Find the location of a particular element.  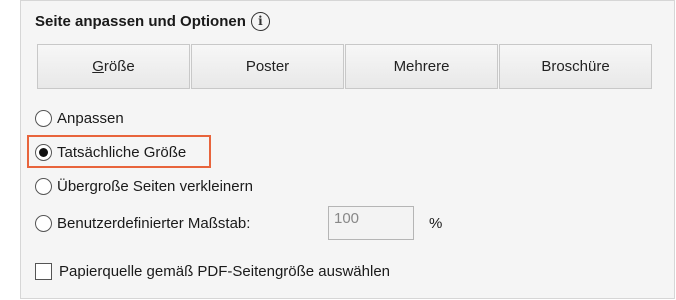

panel-header: Seite anpassen und Optionen i is located at coordinates (152, 21).